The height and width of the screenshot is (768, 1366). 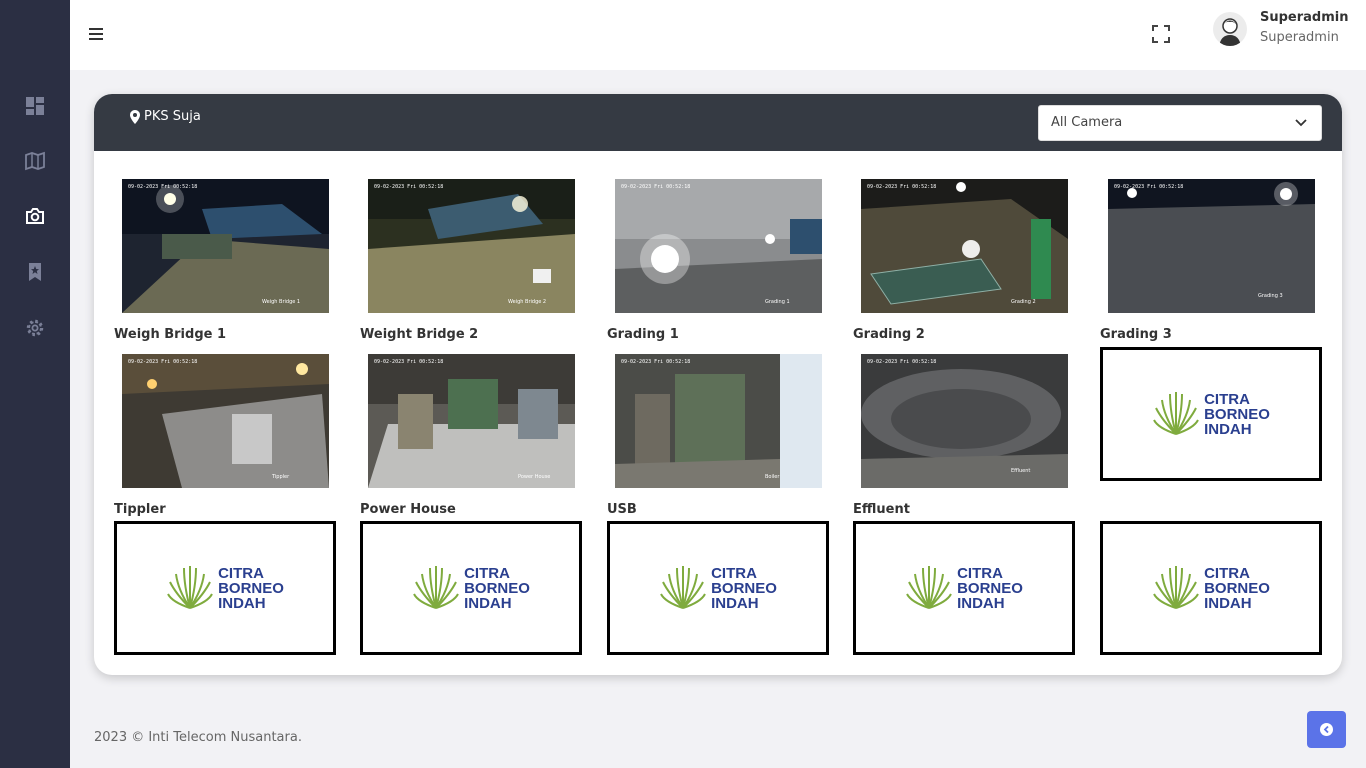 I want to click on svg-text: Power House, so click(x=534, y=477).